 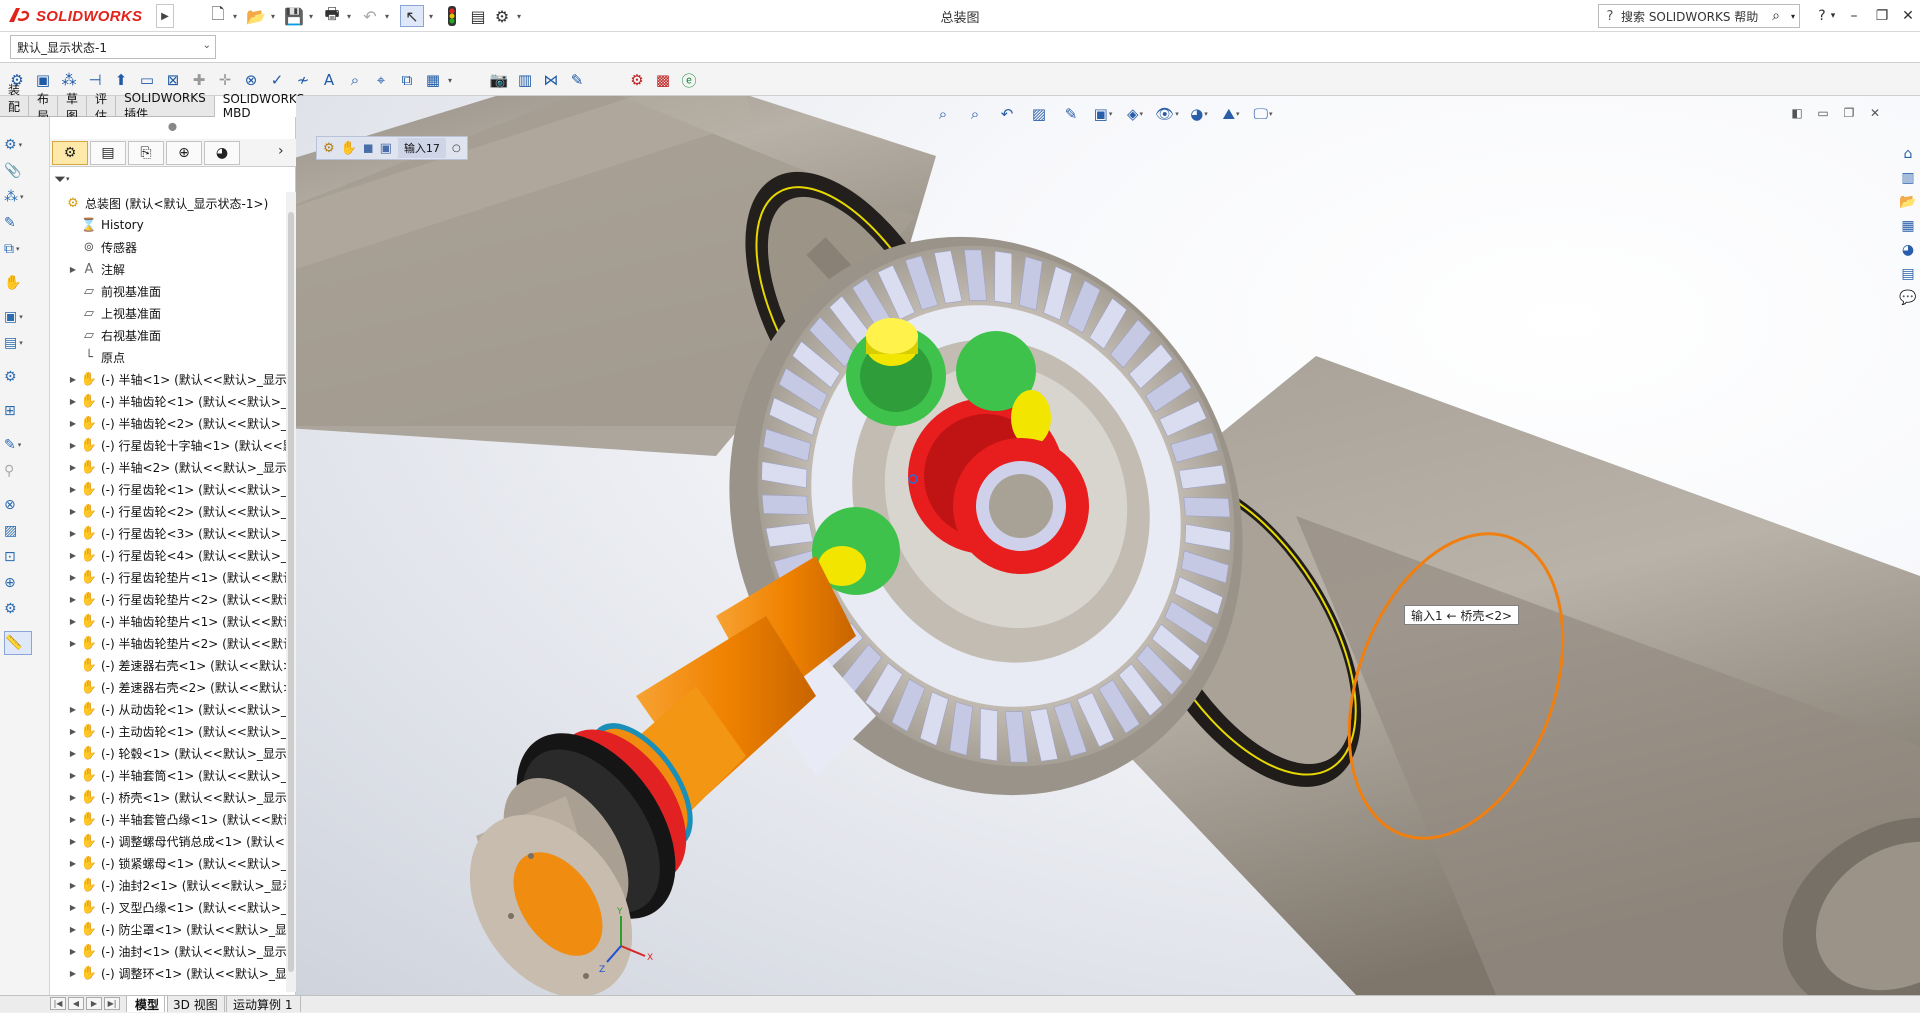 I want to click on assembly-breadcrumb-icon: ⚙, so click(x=329, y=148).